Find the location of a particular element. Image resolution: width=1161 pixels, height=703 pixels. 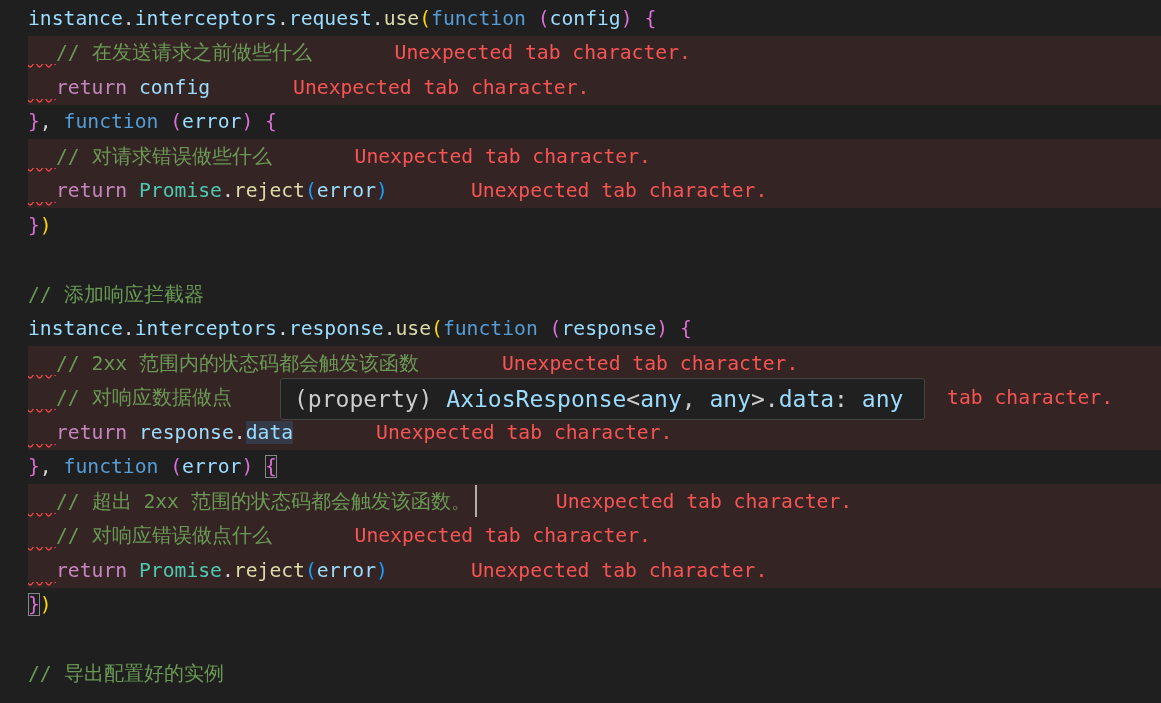

tooltip-text: (property) AxiosResponse<any, any>.data: any is located at coordinates (599, 399).